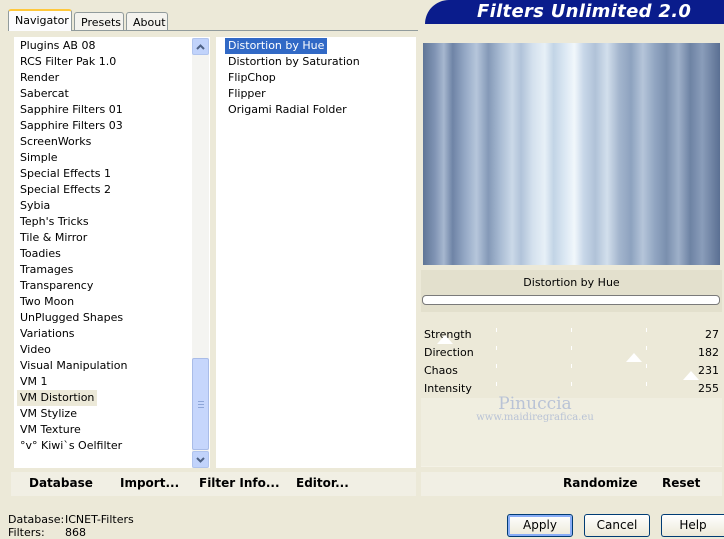  What do you see at coordinates (692, 525) in the screenshot?
I see `help-button: Help` at bounding box center [692, 525].